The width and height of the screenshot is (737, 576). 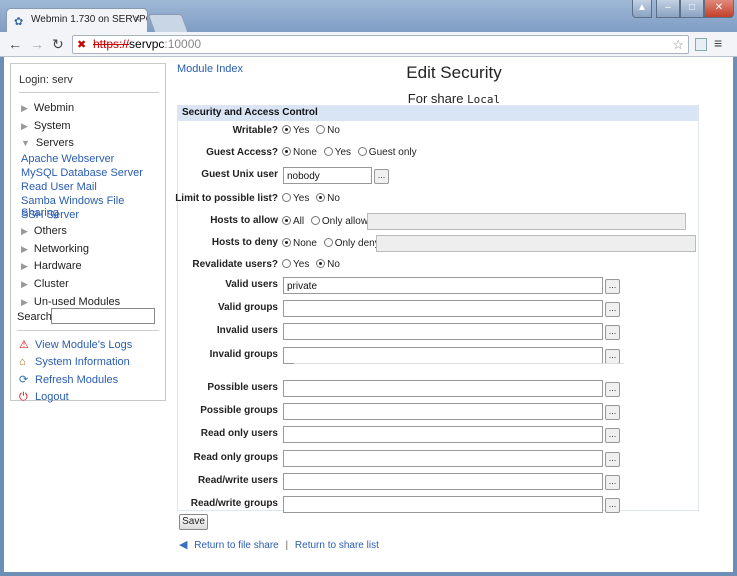 What do you see at coordinates (295, 264) in the screenshot?
I see `revalidate-yes-radio: Yes` at bounding box center [295, 264].